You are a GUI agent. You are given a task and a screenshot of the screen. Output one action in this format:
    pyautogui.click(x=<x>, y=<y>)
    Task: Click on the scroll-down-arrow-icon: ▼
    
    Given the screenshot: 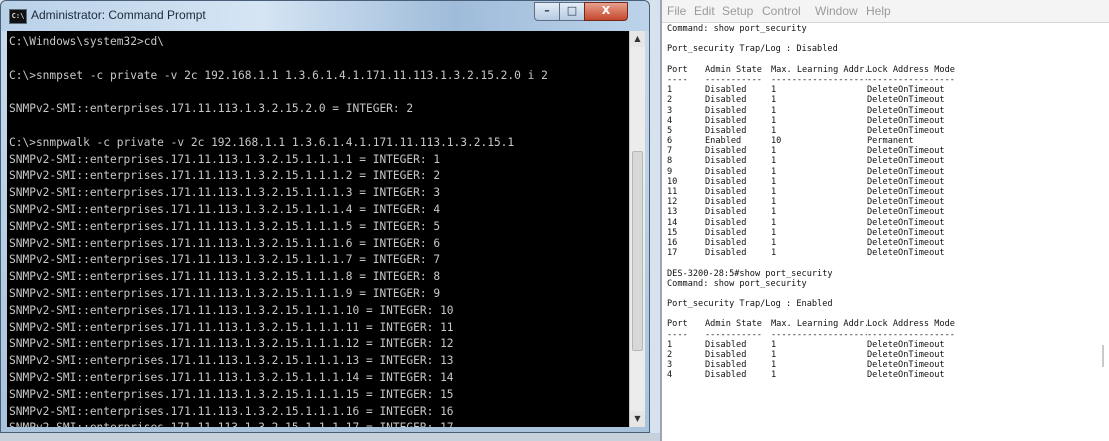 What is the action you would take?
    pyautogui.click(x=637, y=419)
    